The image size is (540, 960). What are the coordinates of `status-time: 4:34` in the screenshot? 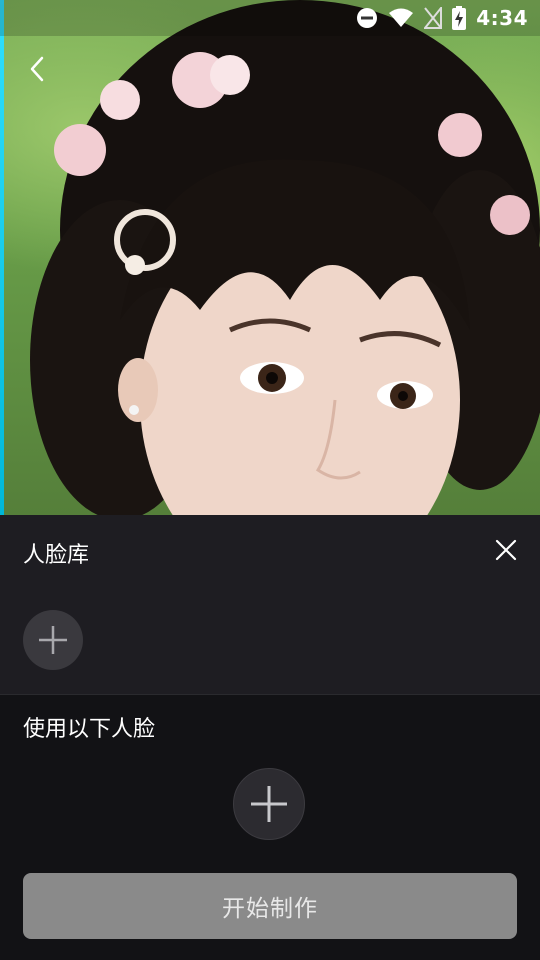 It's located at (502, 18).